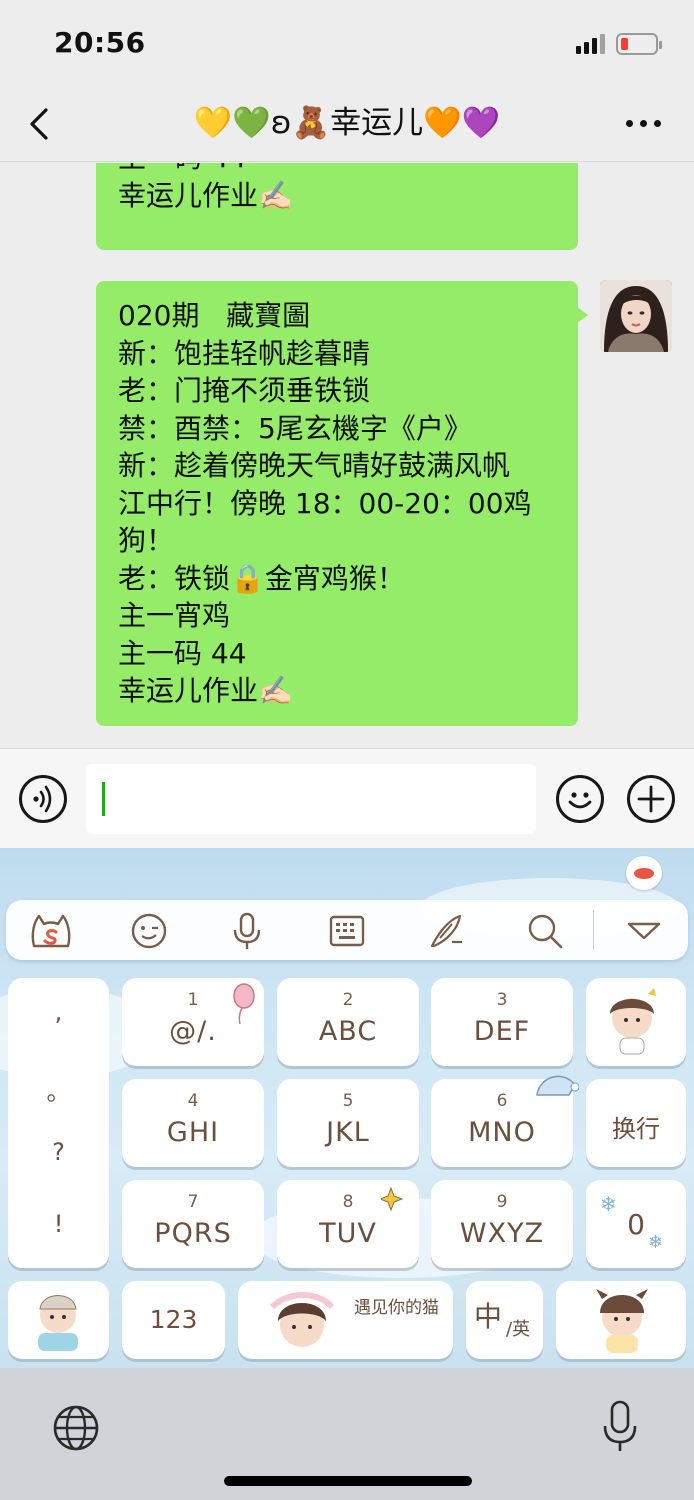 This screenshot has width=694, height=1500. Describe the element at coordinates (347, 1434) in the screenshot. I see `system-keyboard-bar` at that location.